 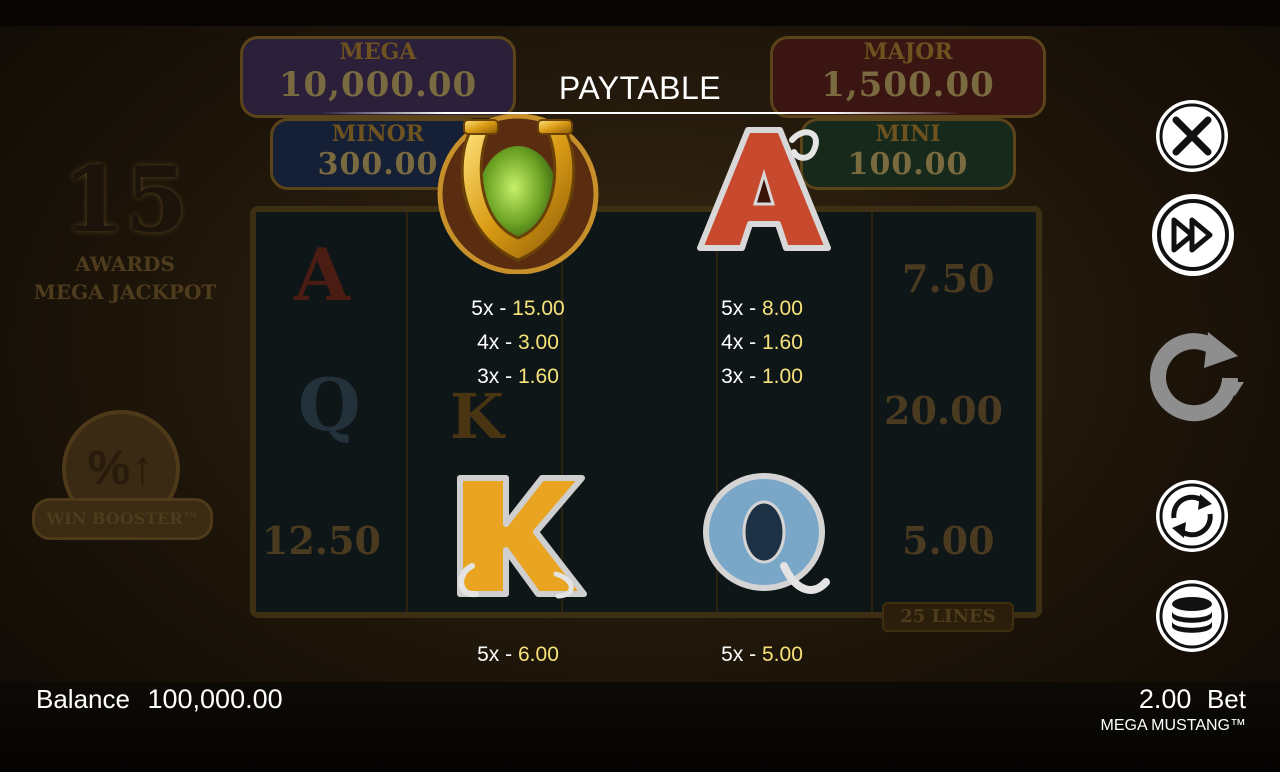 I want to click on pay-value: 15.00, so click(x=538, y=308).